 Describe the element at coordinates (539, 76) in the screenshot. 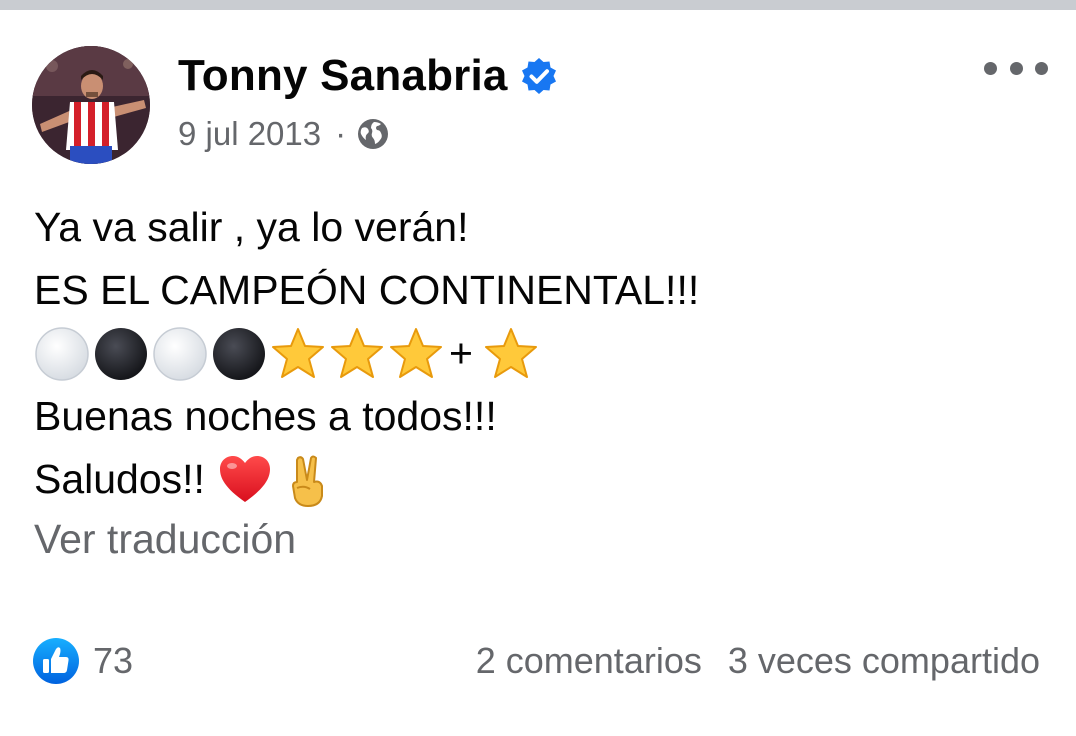

I see `verified-badge-icon` at that location.